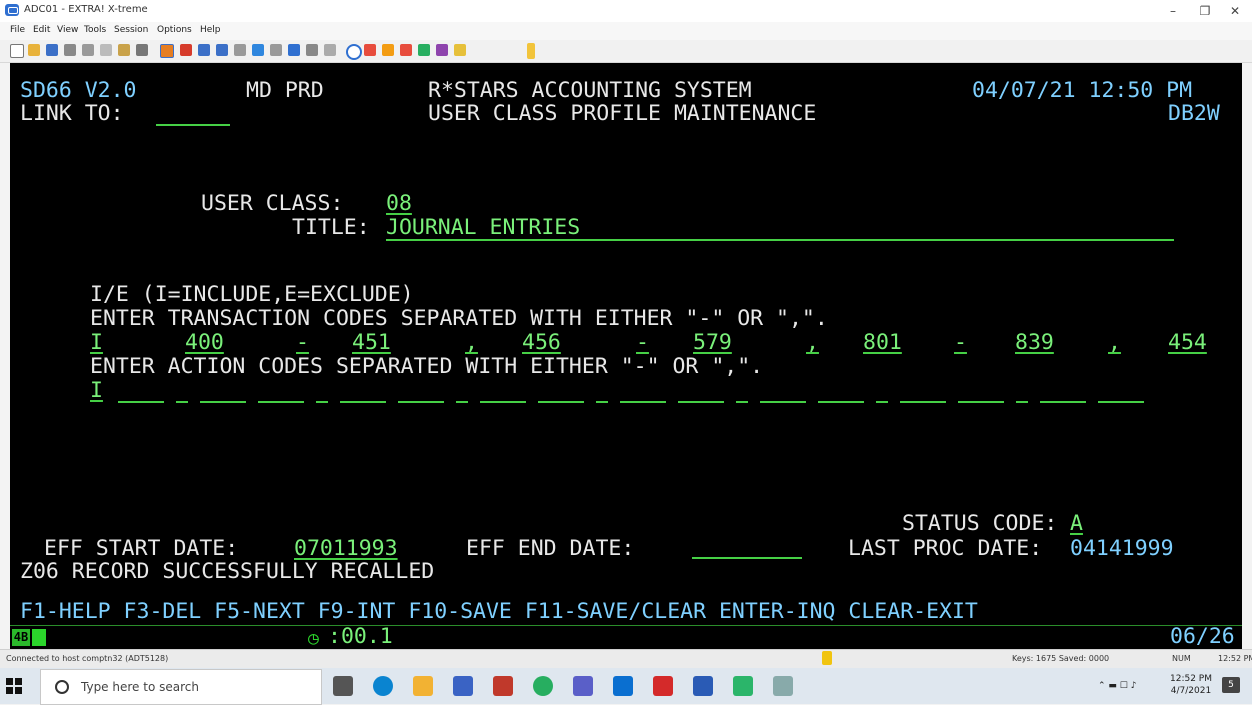 Image resolution: width=1252 pixels, height=705 pixels. I want to click on menu-tools: Tools, so click(95, 30).